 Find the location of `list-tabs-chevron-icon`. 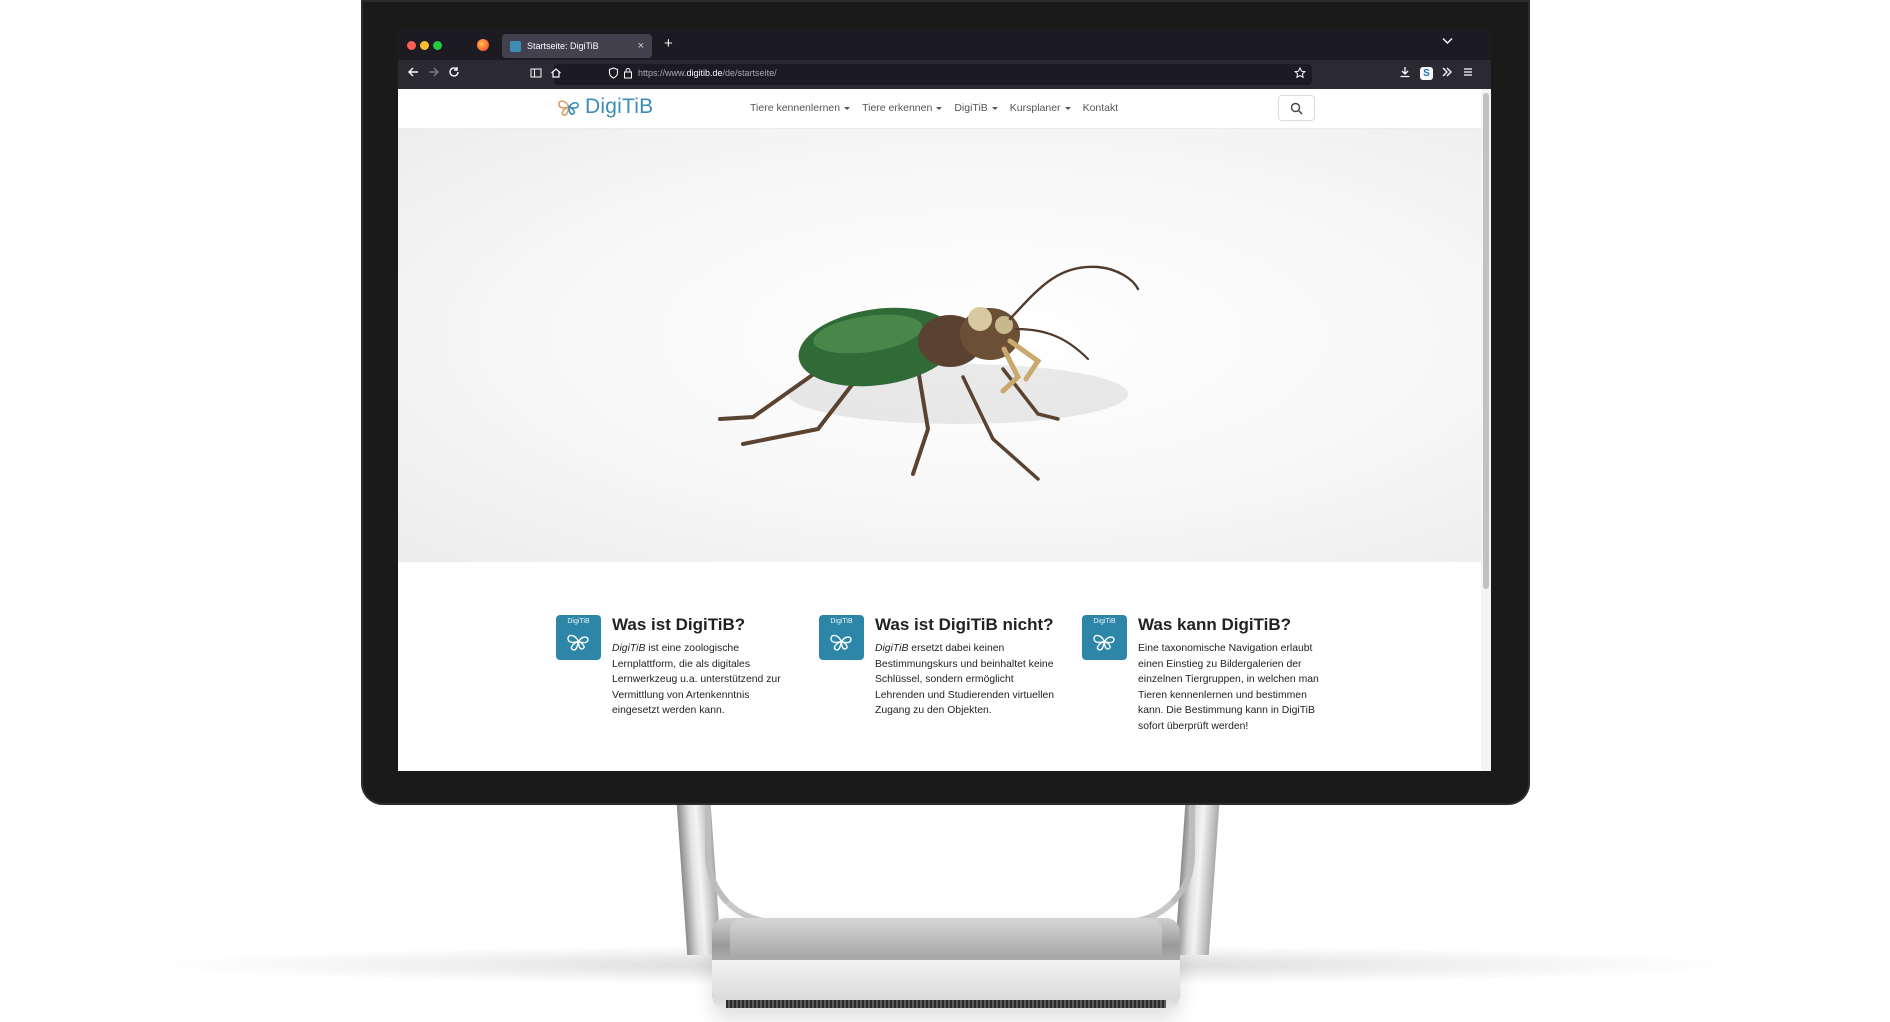

list-tabs-chevron-icon is located at coordinates (1447, 42).